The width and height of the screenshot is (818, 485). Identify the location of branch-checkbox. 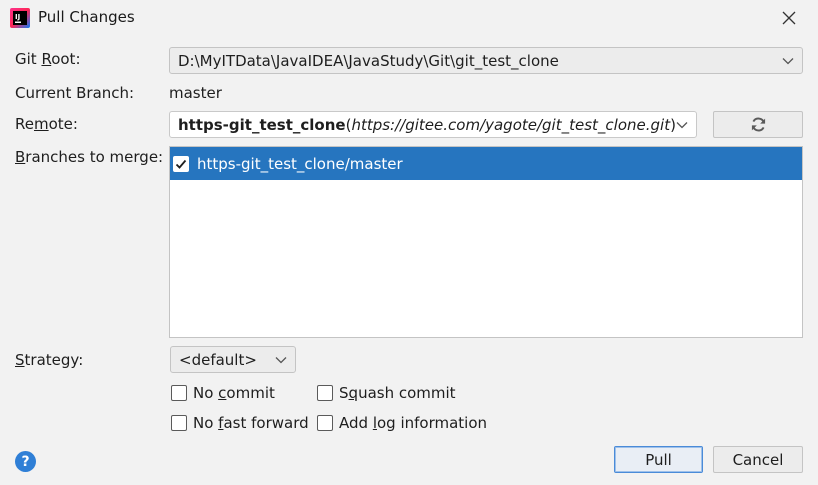
(181, 163).